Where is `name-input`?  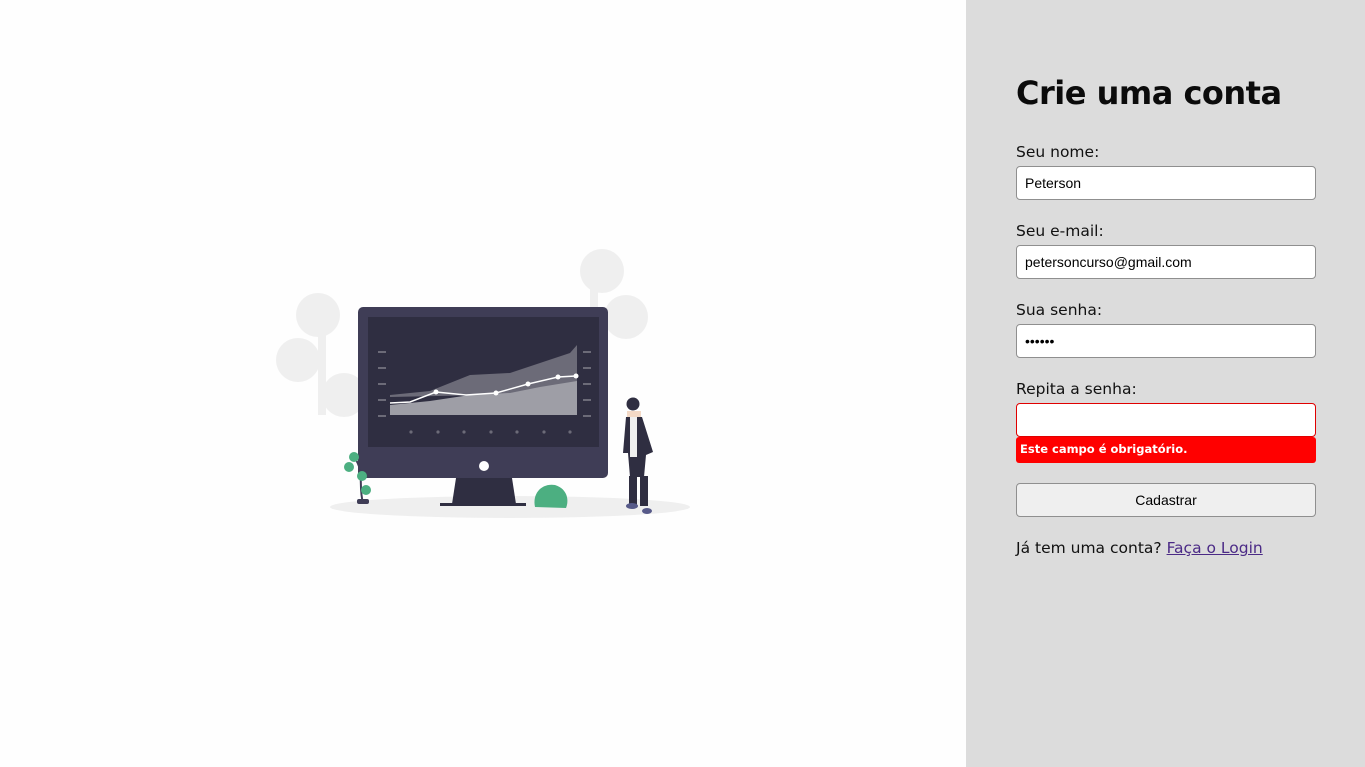
name-input is located at coordinates (1166, 183).